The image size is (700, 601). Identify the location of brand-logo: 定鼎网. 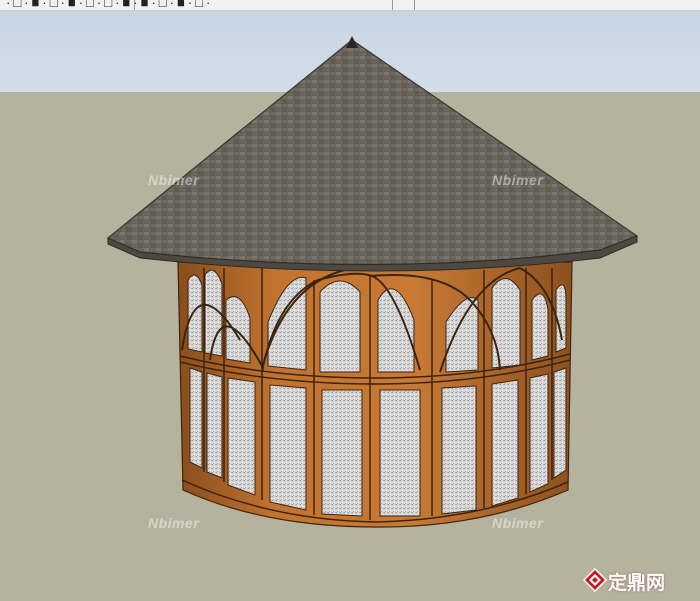
(638, 580).